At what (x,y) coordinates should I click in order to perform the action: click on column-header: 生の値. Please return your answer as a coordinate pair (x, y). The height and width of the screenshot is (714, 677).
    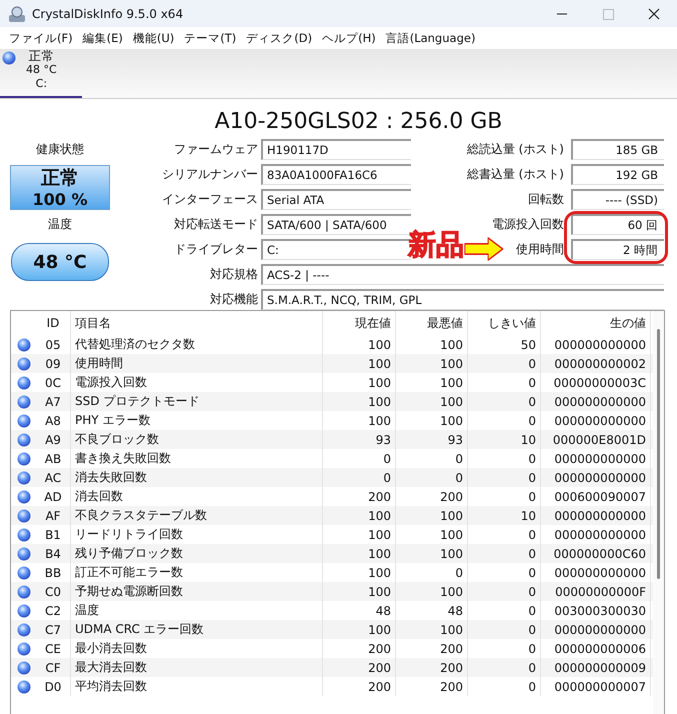
    Looking at the image, I should click on (596, 323).